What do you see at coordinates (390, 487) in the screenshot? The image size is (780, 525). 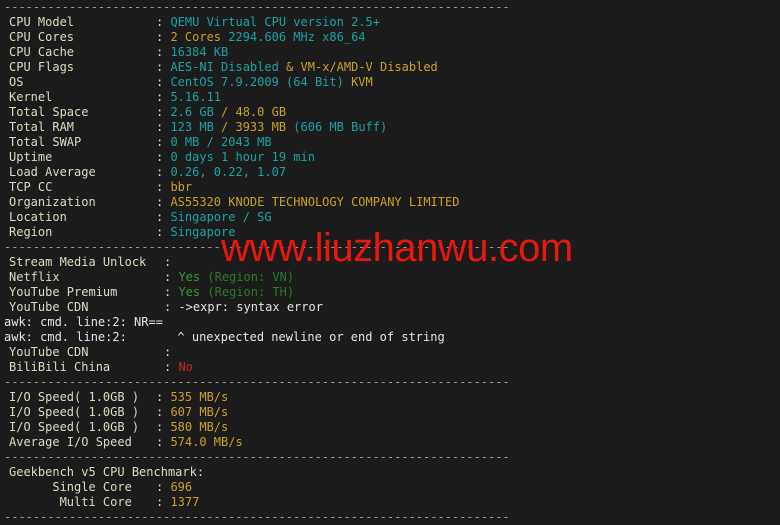 I see `row-geekbench-single-core: Single Core: 696` at bounding box center [390, 487].